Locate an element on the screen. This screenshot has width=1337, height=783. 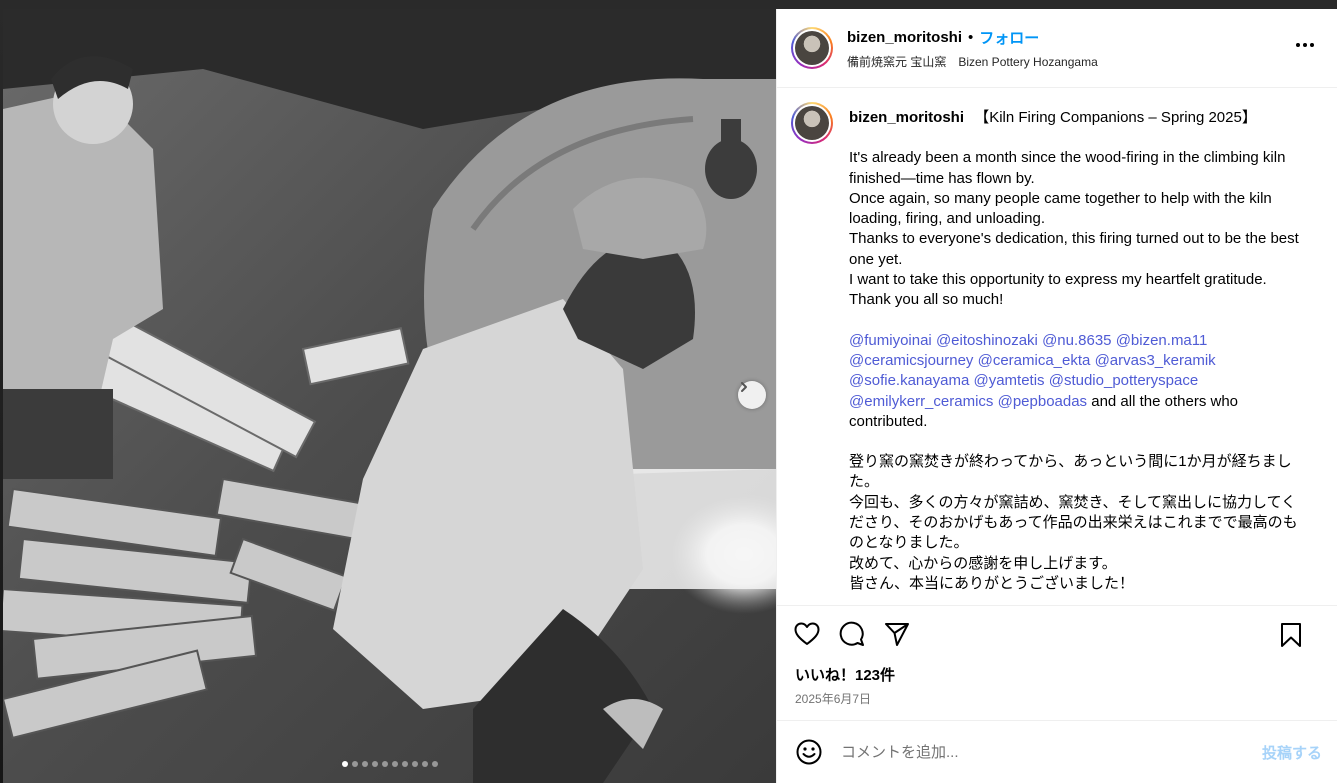
caption-line: Thank you all so much! is located at coordinates (926, 300).